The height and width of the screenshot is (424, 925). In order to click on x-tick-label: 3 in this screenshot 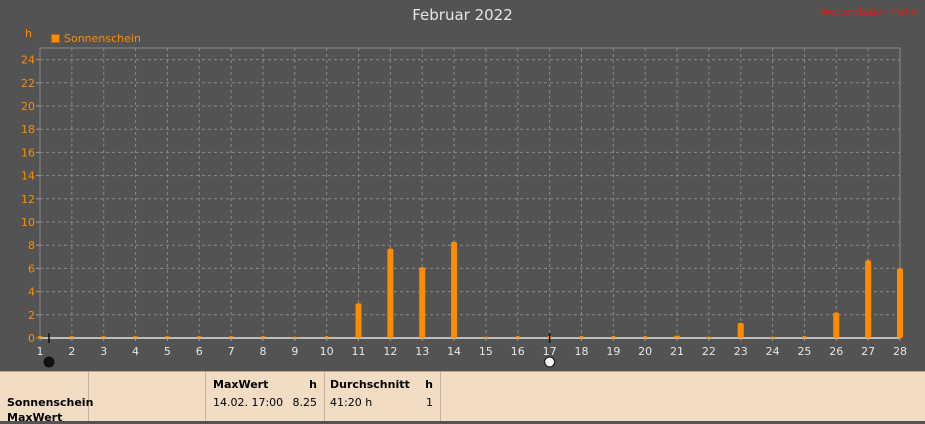, I will do `click(103, 351)`.